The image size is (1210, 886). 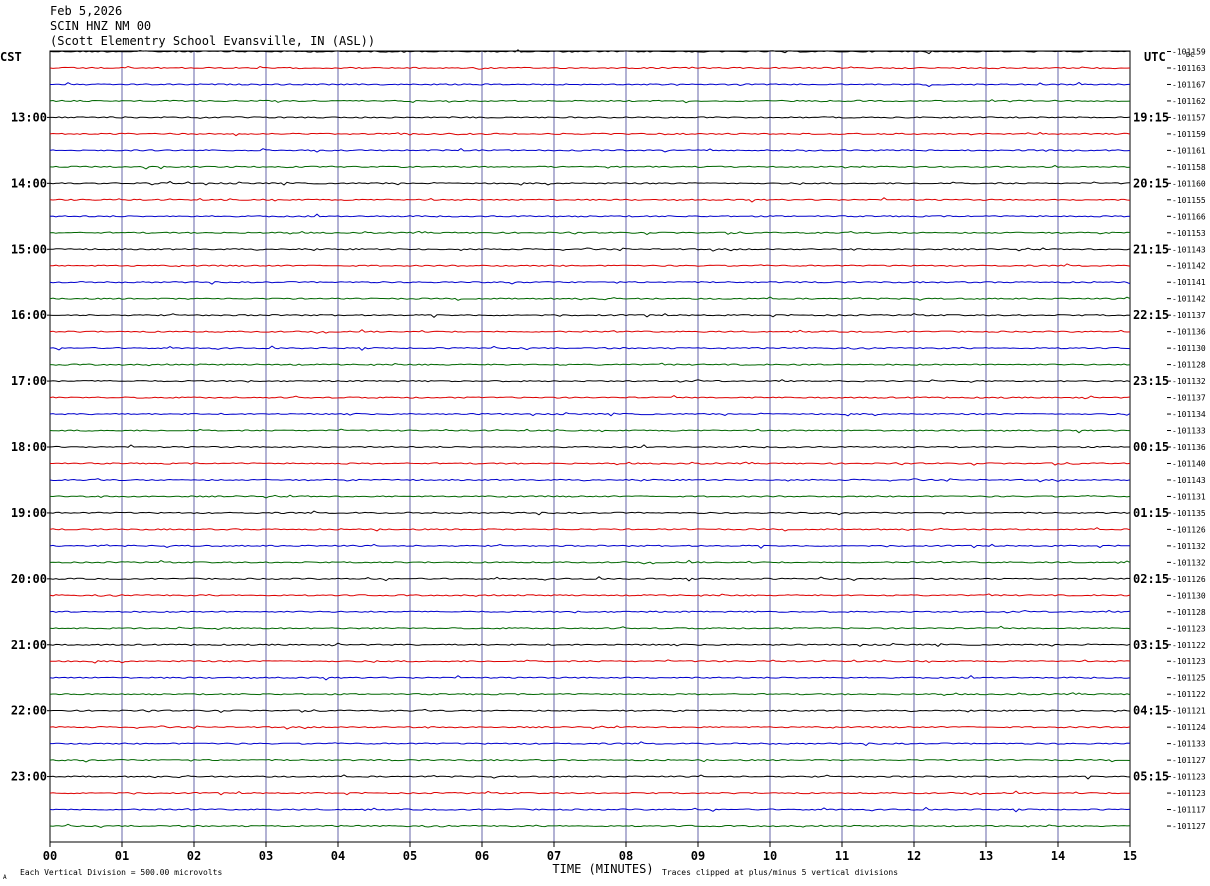 I want to click on x-tick-label: 09, so click(x=698, y=856).